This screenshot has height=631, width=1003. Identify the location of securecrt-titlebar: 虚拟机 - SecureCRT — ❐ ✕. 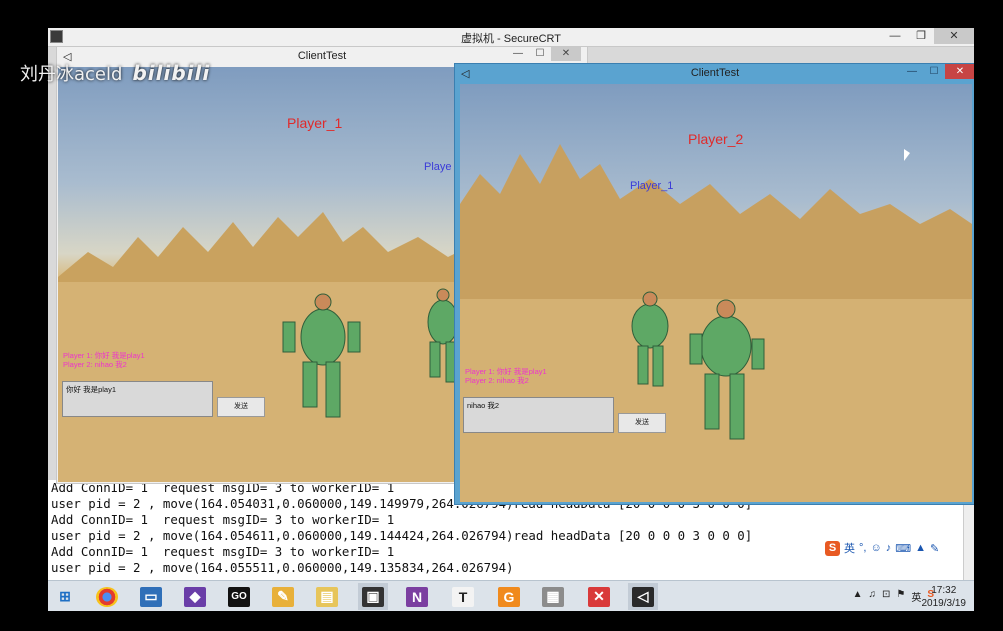
(511, 37).